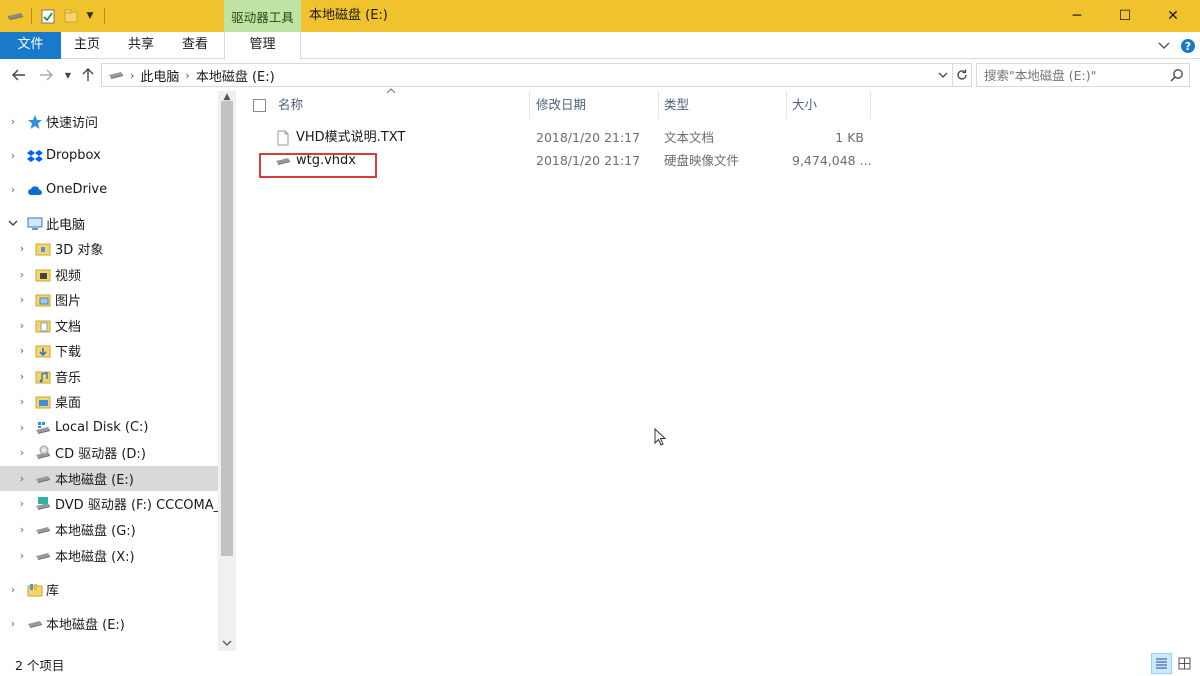  I want to click on text-file-icon, so click(283, 138).